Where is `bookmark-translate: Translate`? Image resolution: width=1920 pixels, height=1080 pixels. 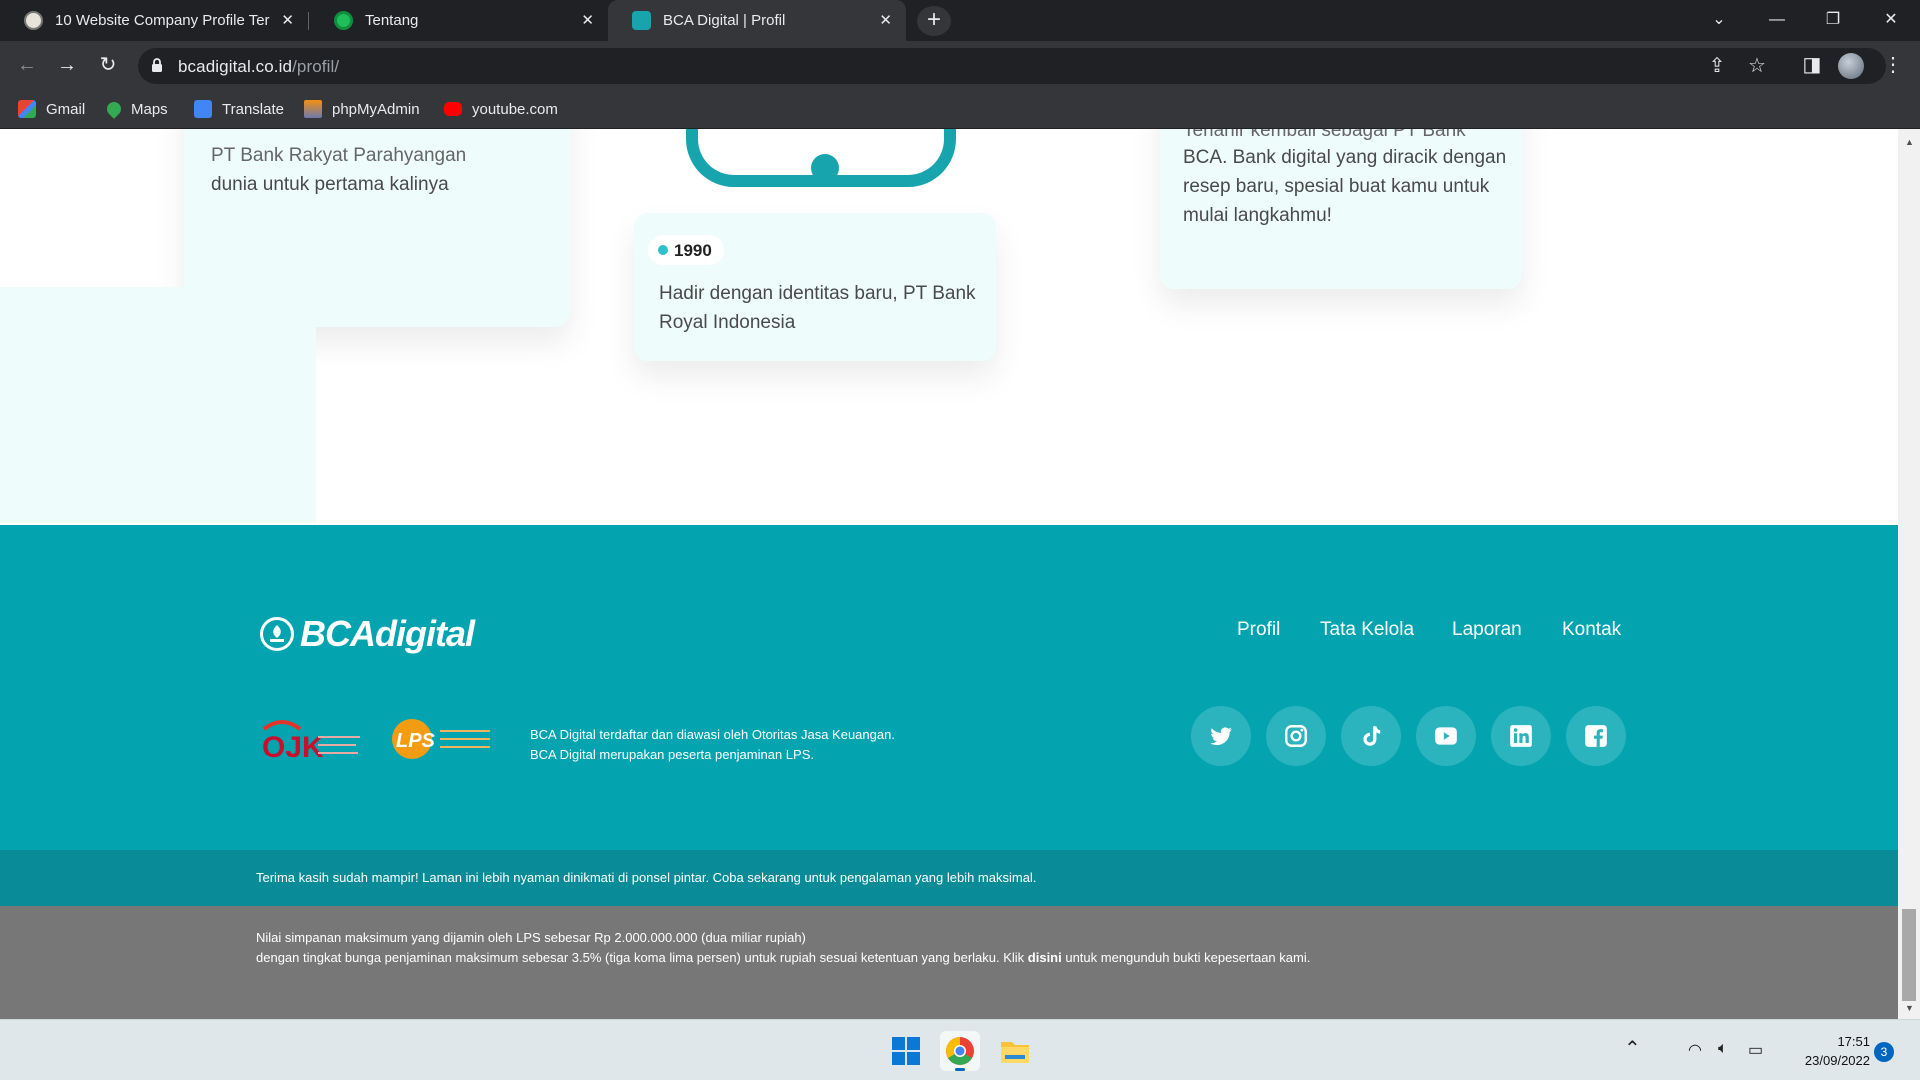
bookmark-translate: Translate is located at coordinates (239, 109).